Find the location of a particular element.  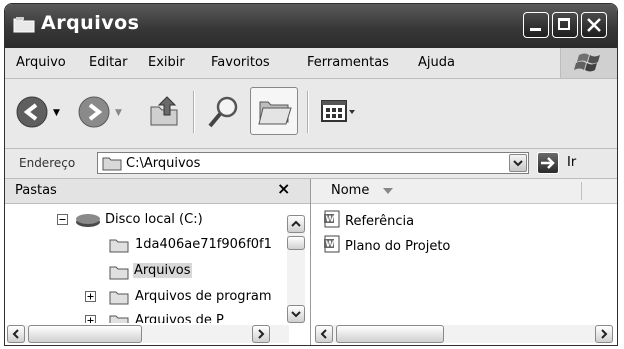

title-bar: Arquivos is located at coordinates (311, 26).